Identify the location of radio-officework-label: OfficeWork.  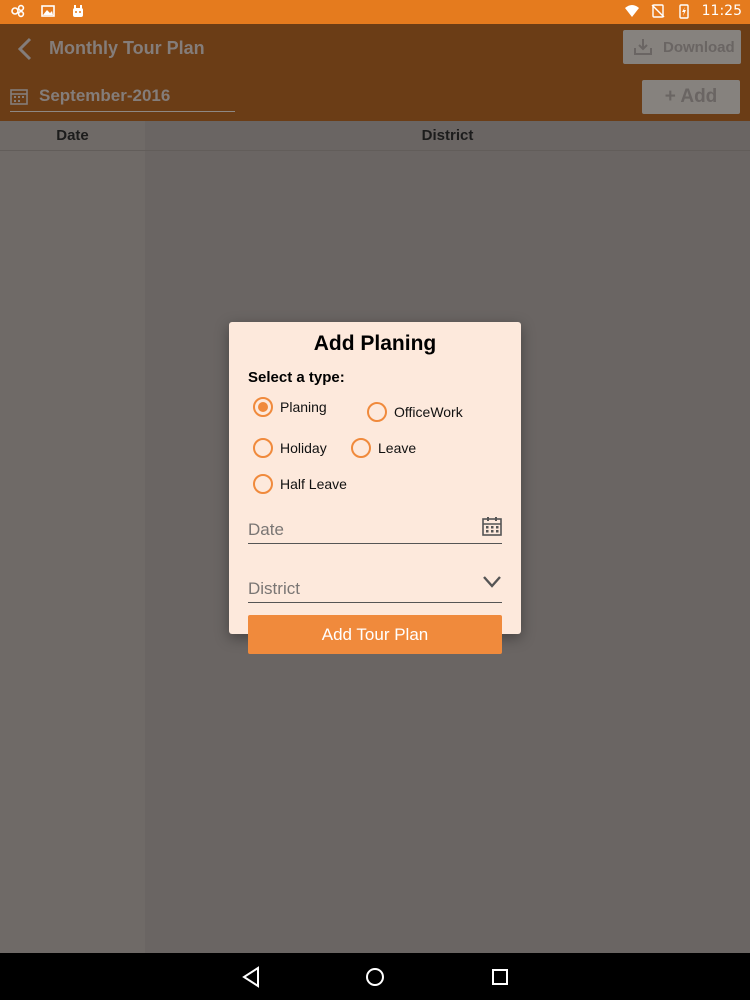
(428, 412).